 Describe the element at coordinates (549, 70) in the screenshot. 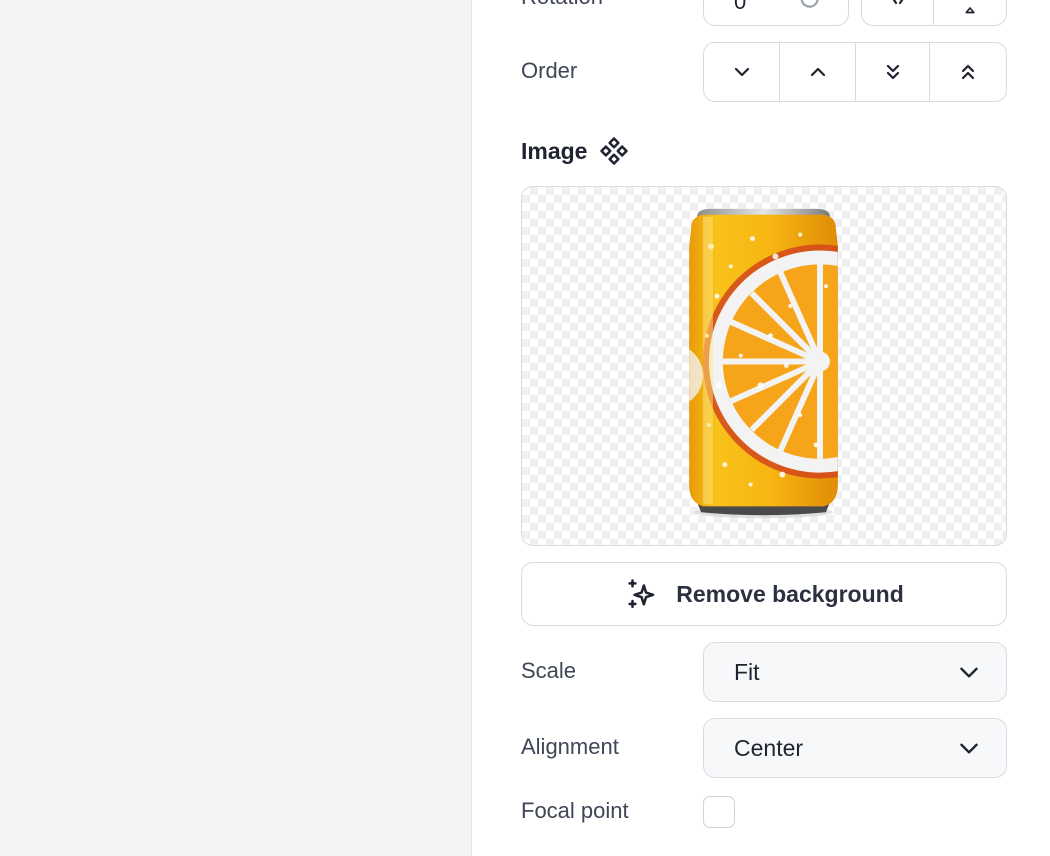

I see `order-label: Order` at that location.